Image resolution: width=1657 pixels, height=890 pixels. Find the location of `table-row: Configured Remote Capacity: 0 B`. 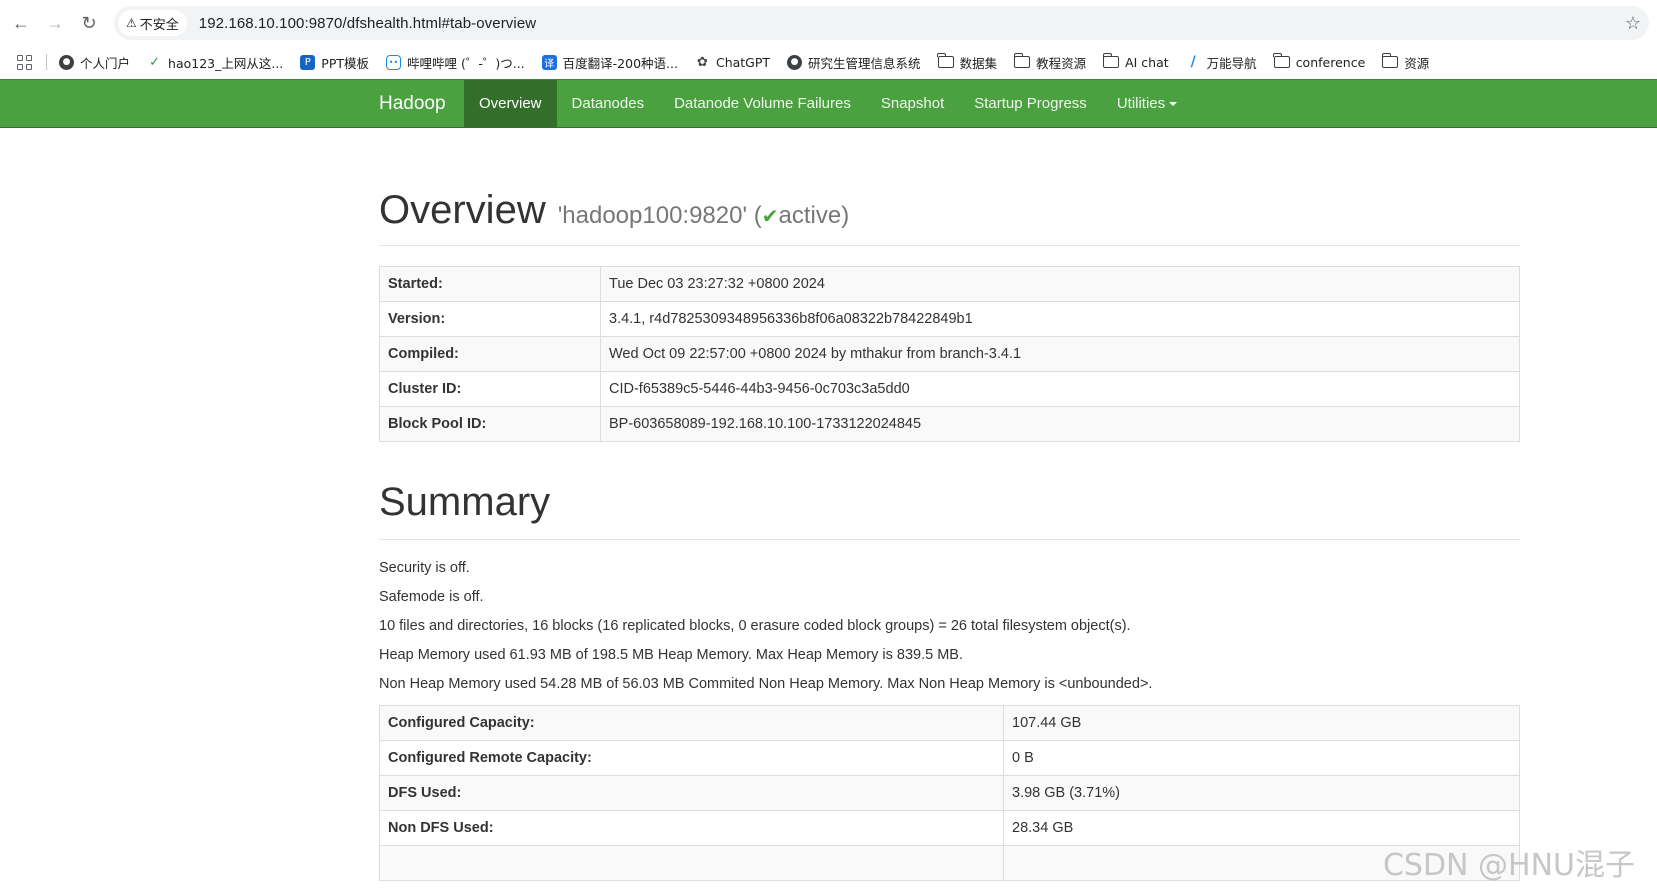

table-row: Configured Remote Capacity: 0 B is located at coordinates (949, 758).